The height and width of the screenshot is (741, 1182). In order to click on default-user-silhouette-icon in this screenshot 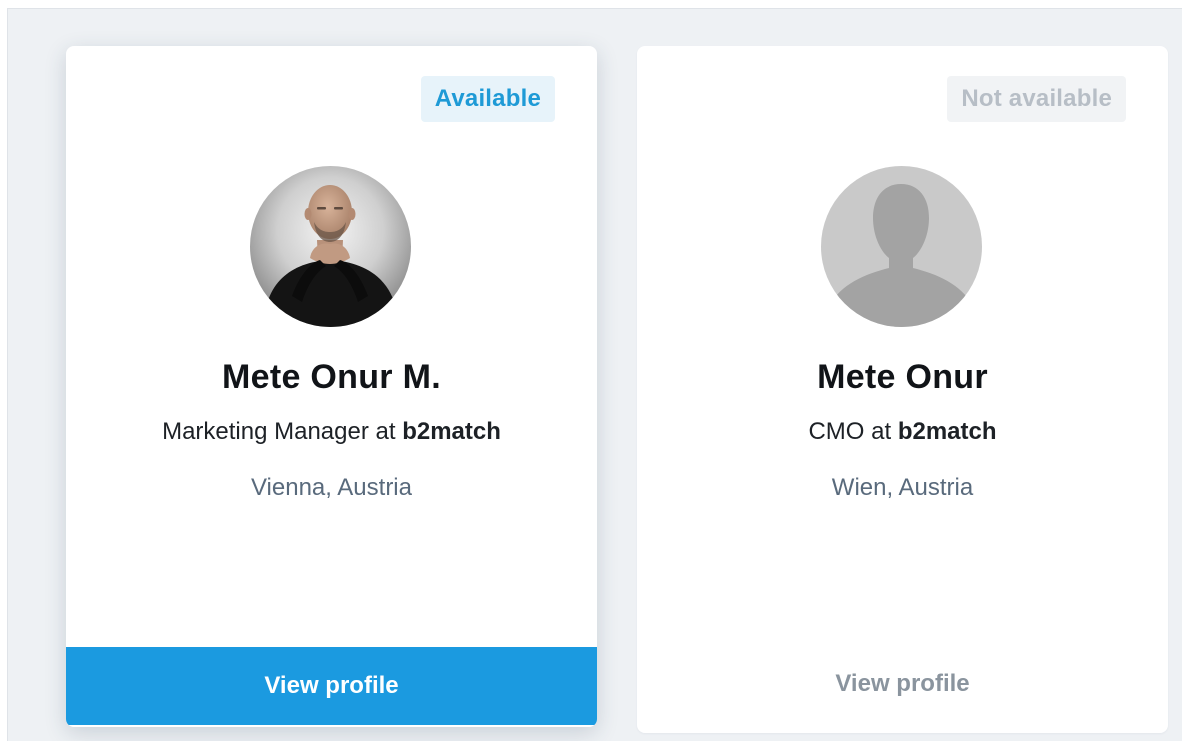, I will do `click(901, 246)`.